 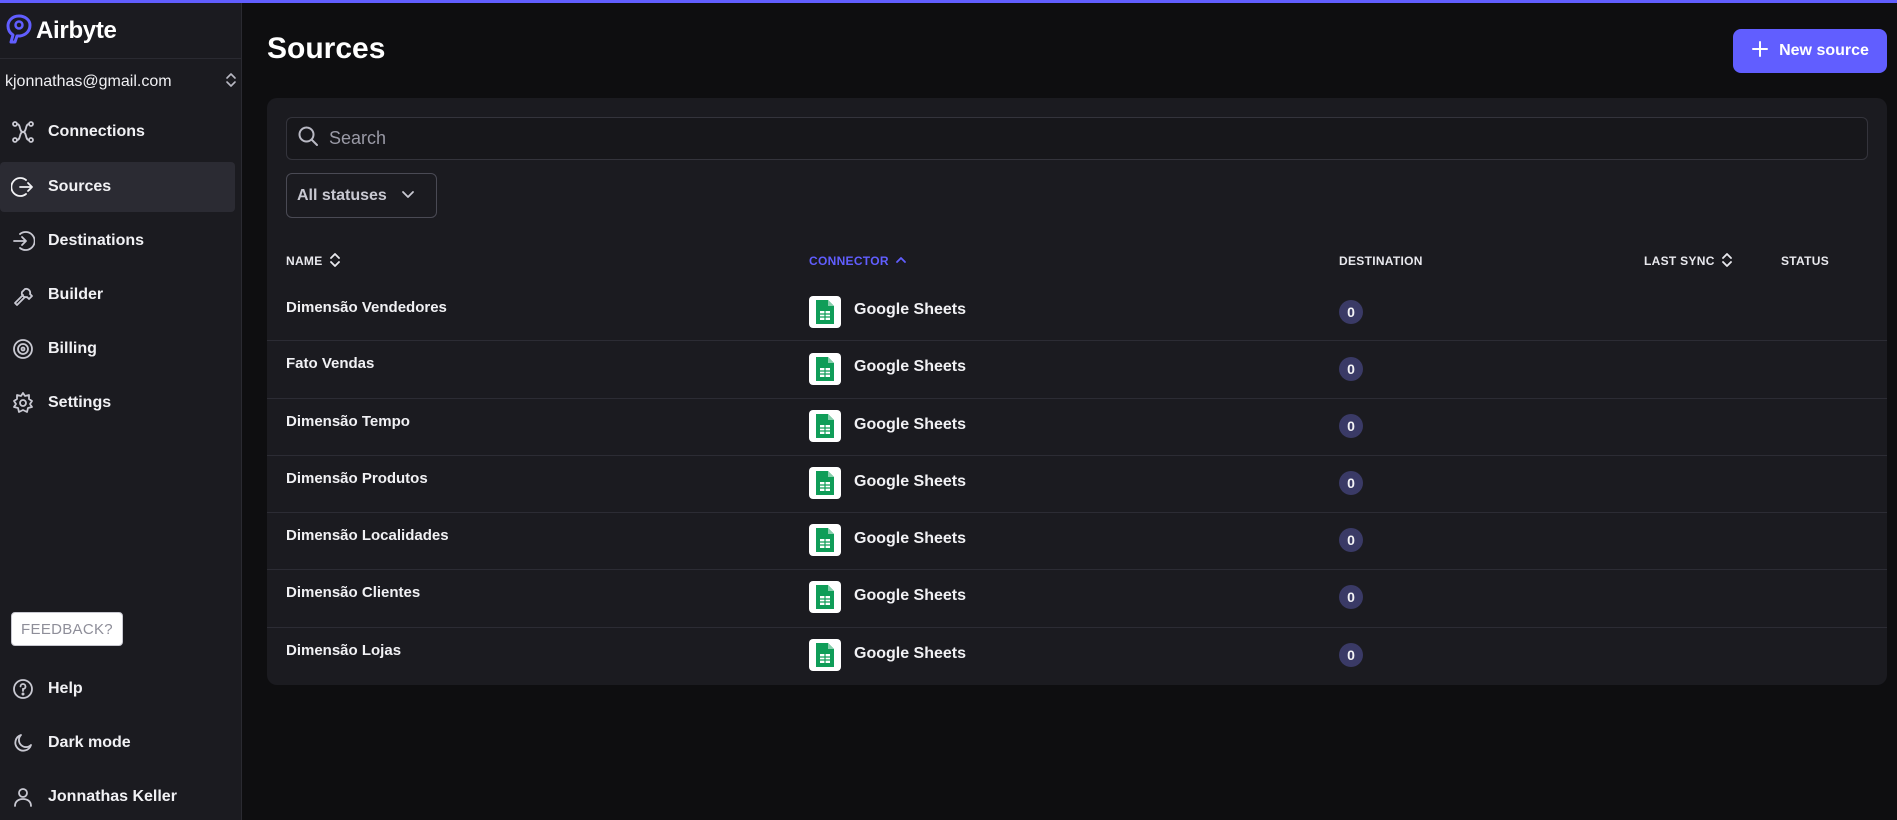 I want to click on column-header-name: NAME, so click(x=313, y=261).